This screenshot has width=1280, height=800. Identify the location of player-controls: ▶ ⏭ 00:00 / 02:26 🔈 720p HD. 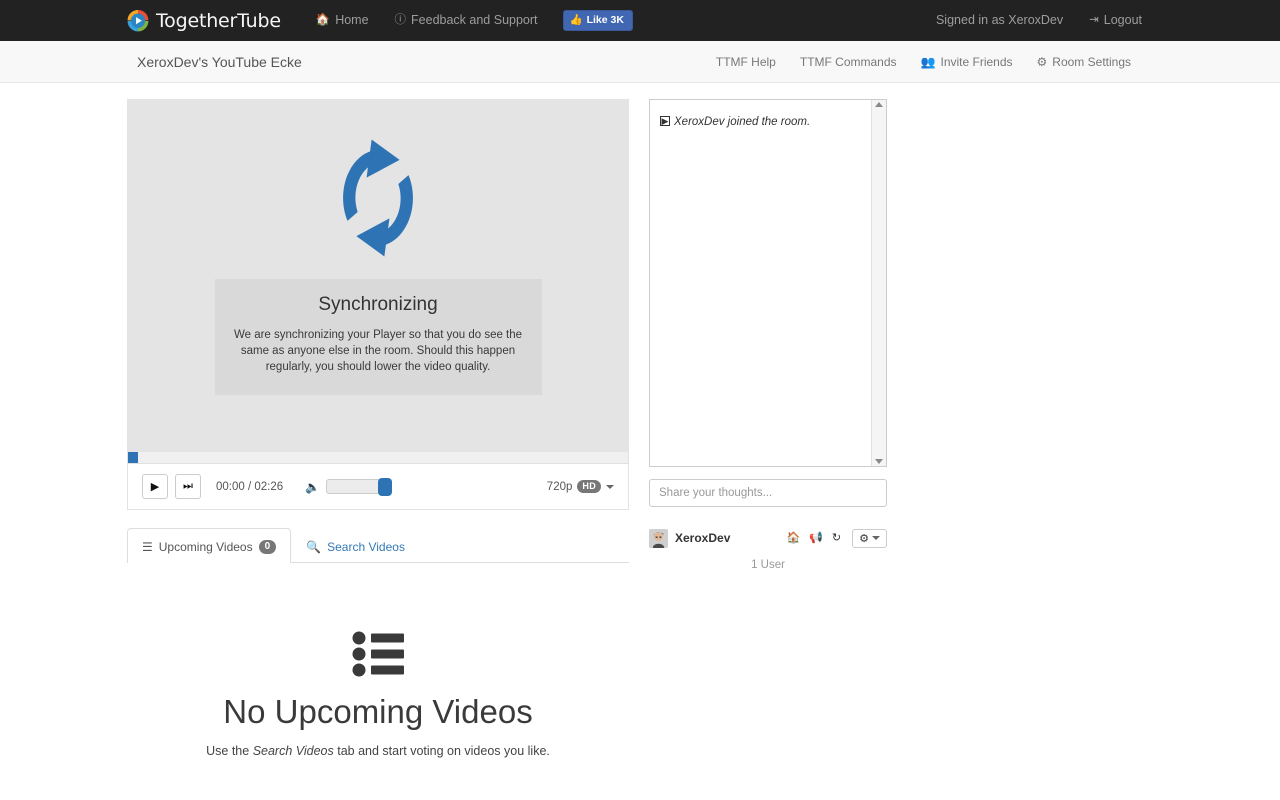
(378, 487).